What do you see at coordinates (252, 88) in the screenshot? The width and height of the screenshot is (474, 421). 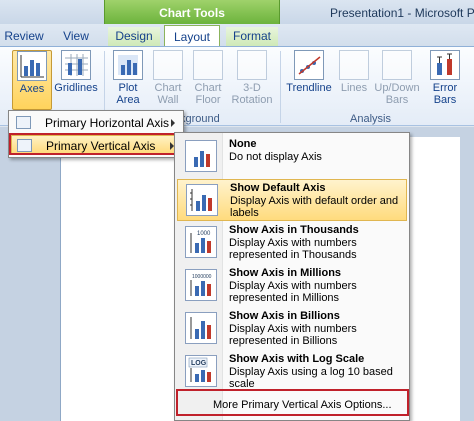 I see `3d-rotation-label-1: 3-D` at bounding box center [252, 88].